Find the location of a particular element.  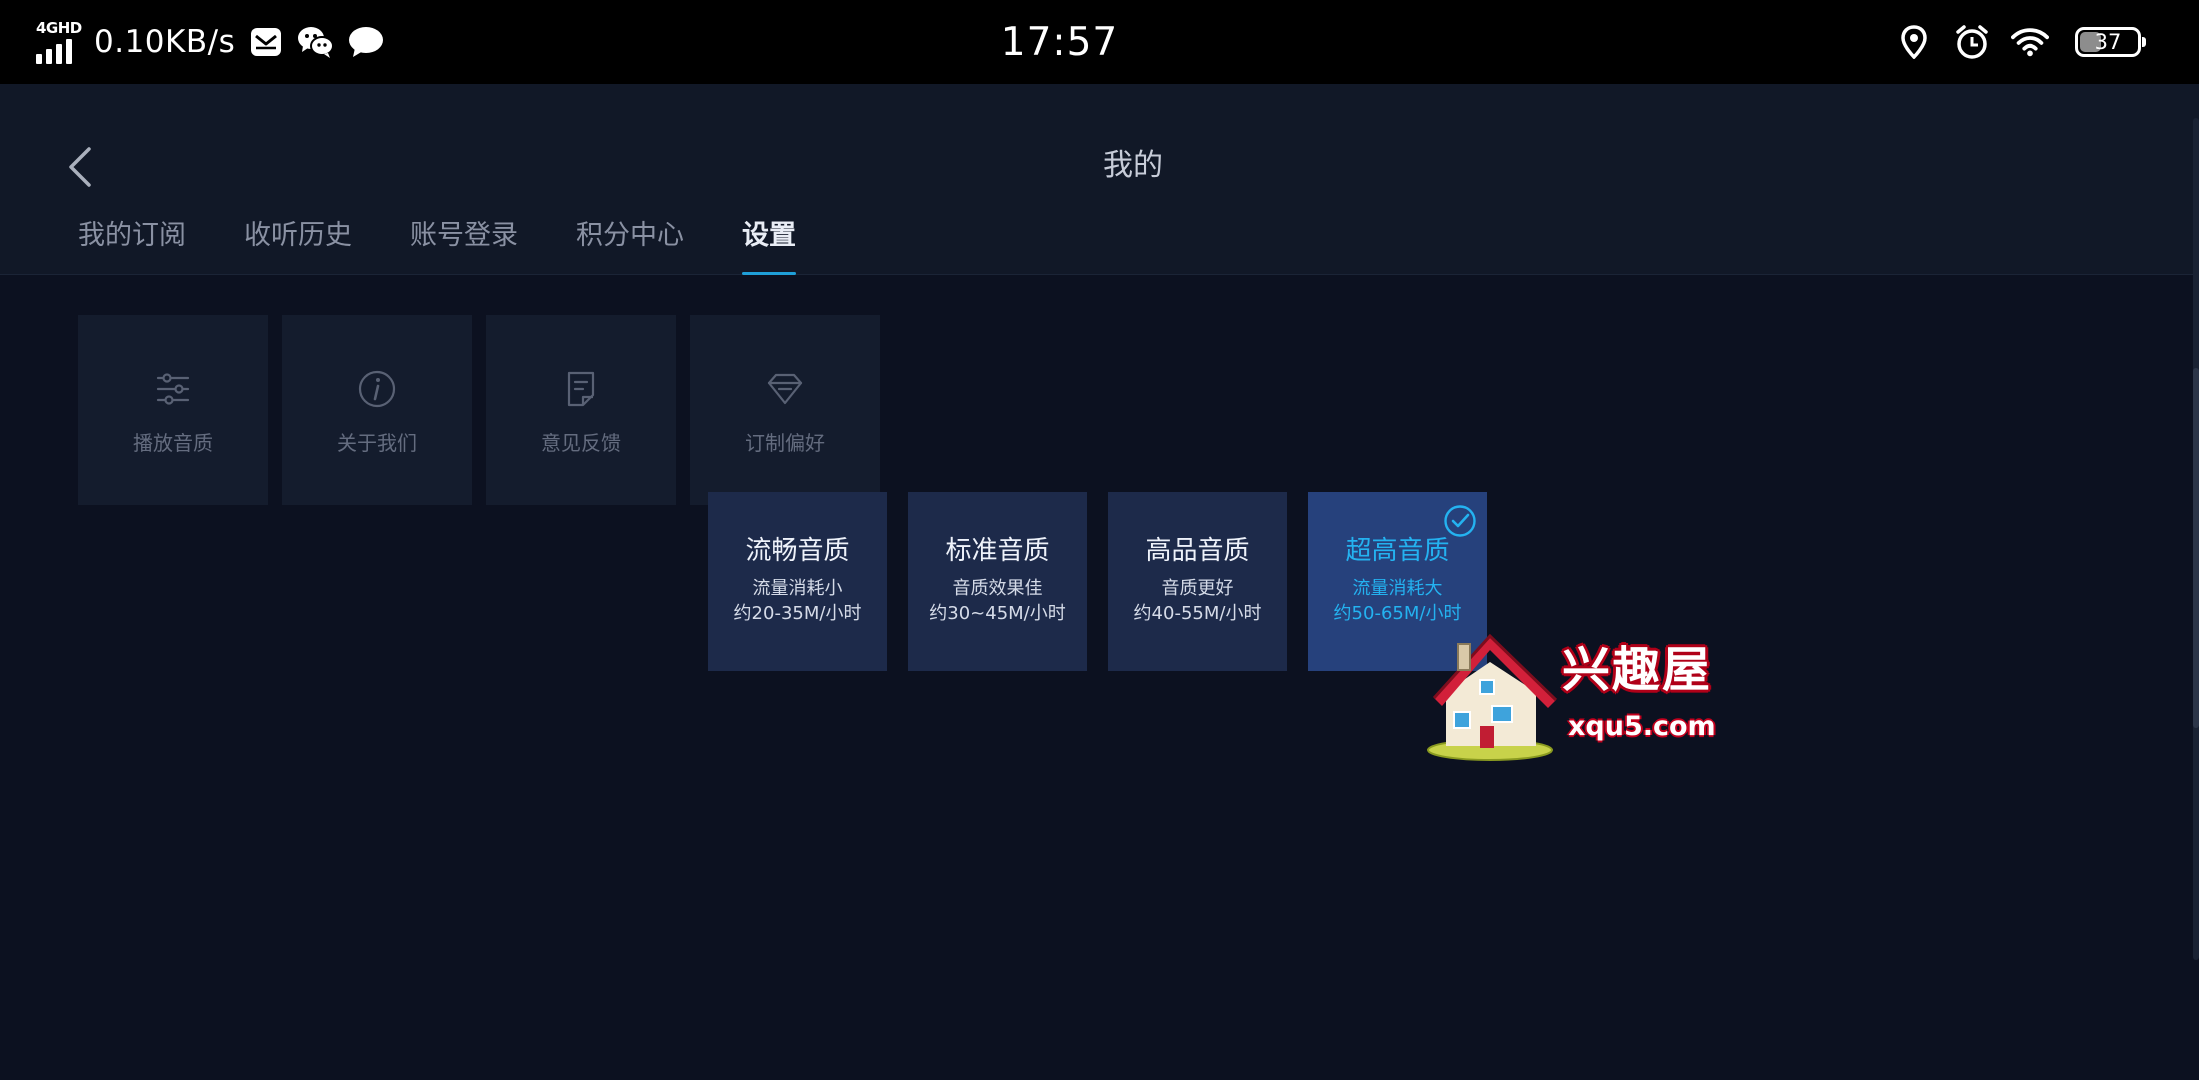

quality-title: 超高音质 is located at coordinates (1397, 551).